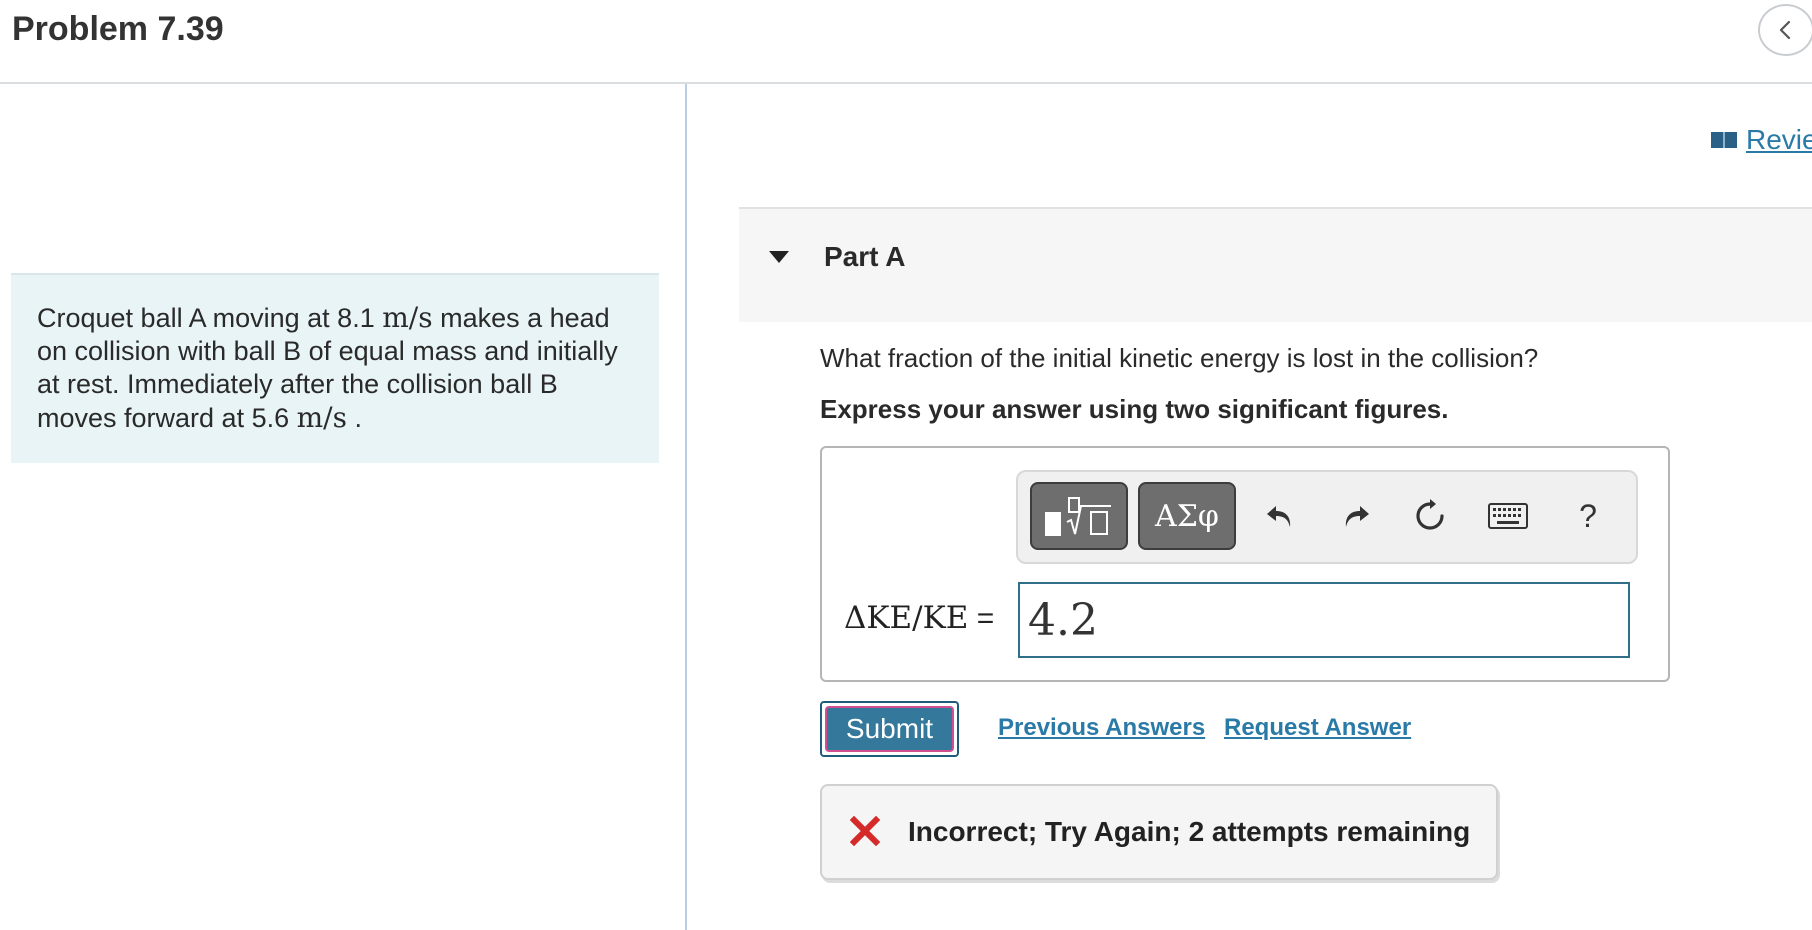  What do you see at coordinates (1280, 516) in the screenshot?
I see `undo-icon` at bounding box center [1280, 516].